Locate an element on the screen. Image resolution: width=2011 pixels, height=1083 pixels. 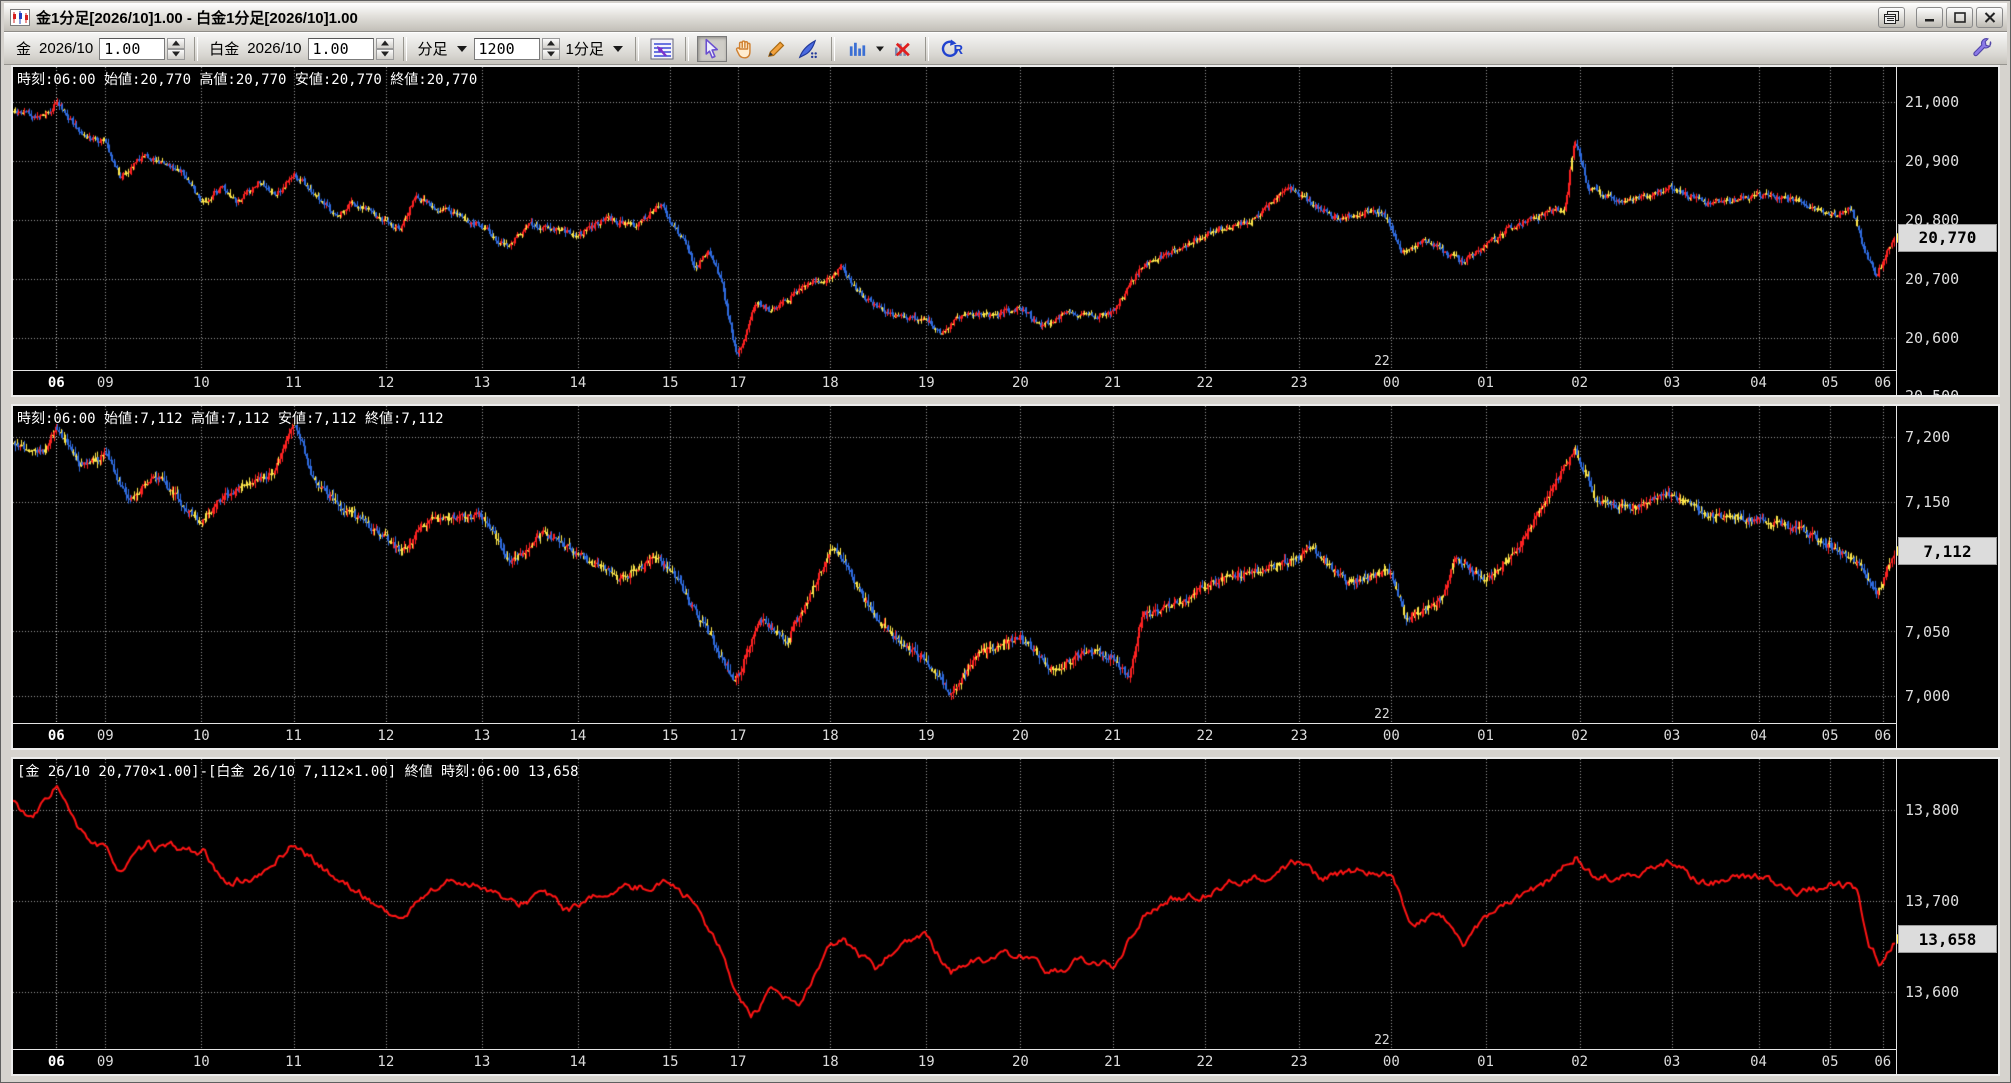
minimize-button is located at coordinates (1929, 17).